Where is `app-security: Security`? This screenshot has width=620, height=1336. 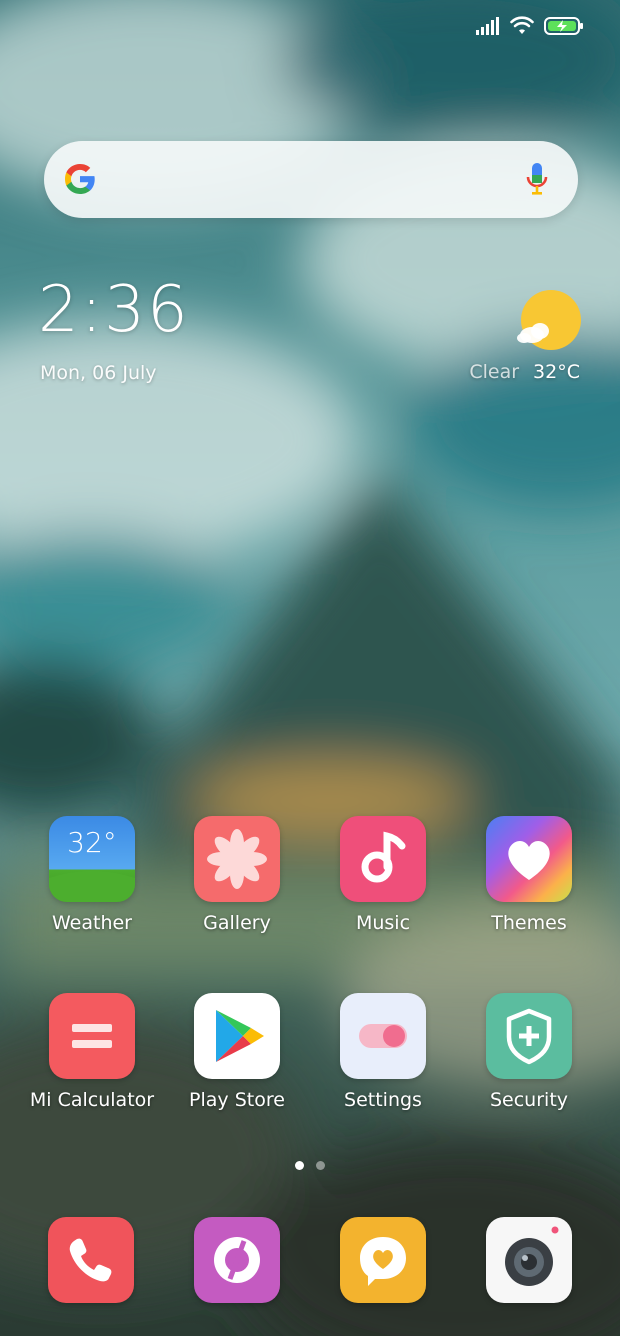 app-security: Security is located at coordinates (529, 1052).